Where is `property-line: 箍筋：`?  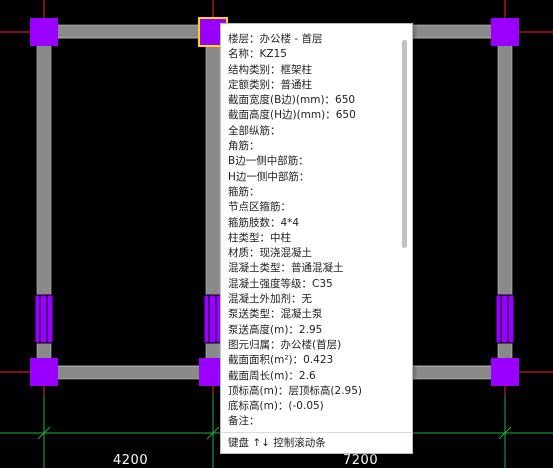
property-line: 箍筋： is located at coordinates (244, 191).